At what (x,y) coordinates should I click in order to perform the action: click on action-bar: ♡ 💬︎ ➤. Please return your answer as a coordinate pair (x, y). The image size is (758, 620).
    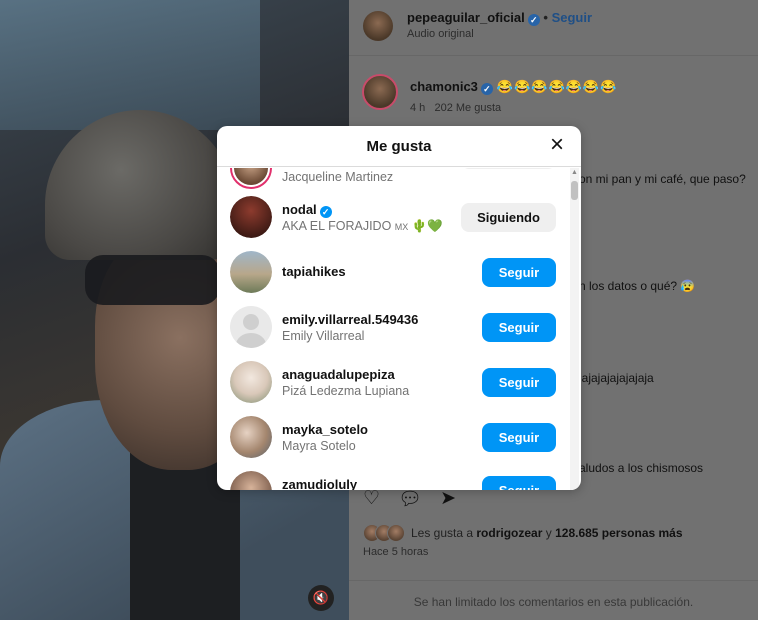
    Looking at the image, I should click on (409, 499).